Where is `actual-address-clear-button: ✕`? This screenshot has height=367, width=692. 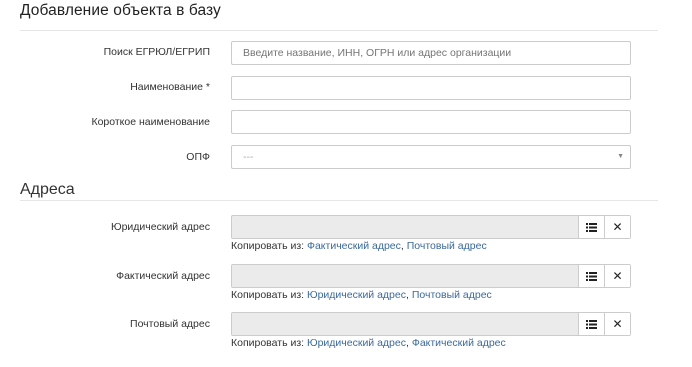
actual-address-clear-button: ✕ is located at coordinates (617, 276).